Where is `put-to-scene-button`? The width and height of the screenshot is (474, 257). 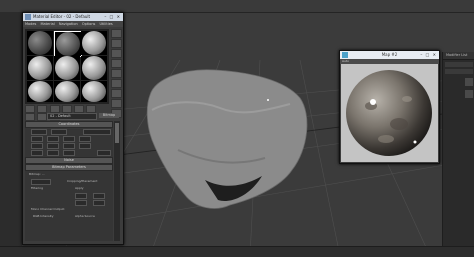
put-to-scene-button is located at coordinates (42, 109).